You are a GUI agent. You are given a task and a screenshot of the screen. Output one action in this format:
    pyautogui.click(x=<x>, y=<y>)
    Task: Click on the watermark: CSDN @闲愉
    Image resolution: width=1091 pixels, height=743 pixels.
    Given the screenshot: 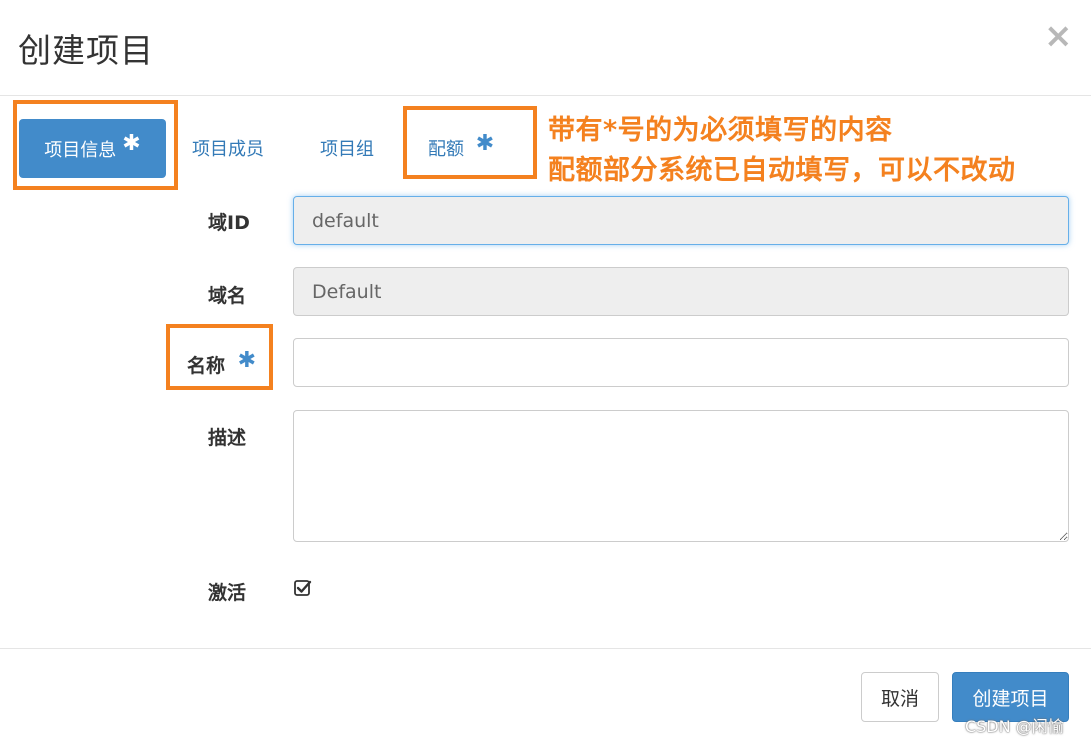 What is the action you would take?
    pyautogui.click(x=1014, y=726)
    